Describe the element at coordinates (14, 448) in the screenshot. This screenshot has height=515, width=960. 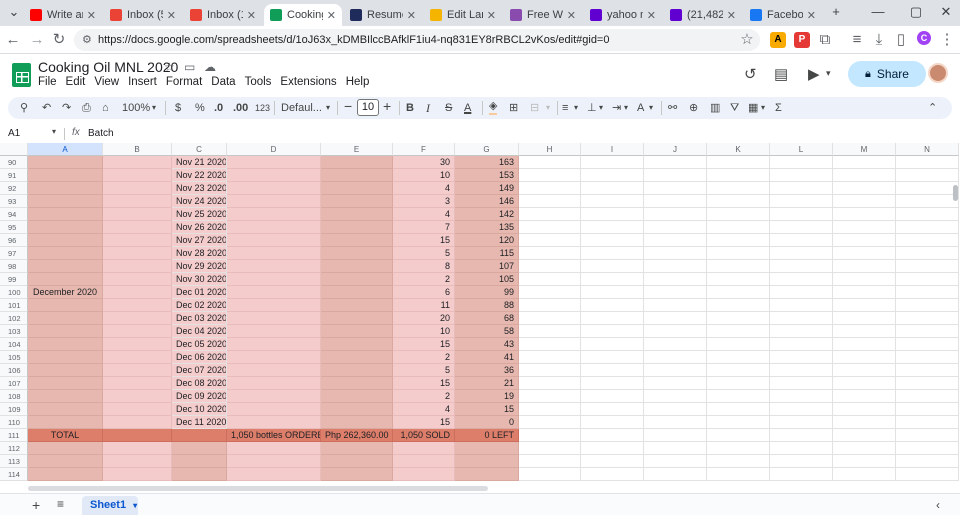
I see `row-header: 112` at that location.